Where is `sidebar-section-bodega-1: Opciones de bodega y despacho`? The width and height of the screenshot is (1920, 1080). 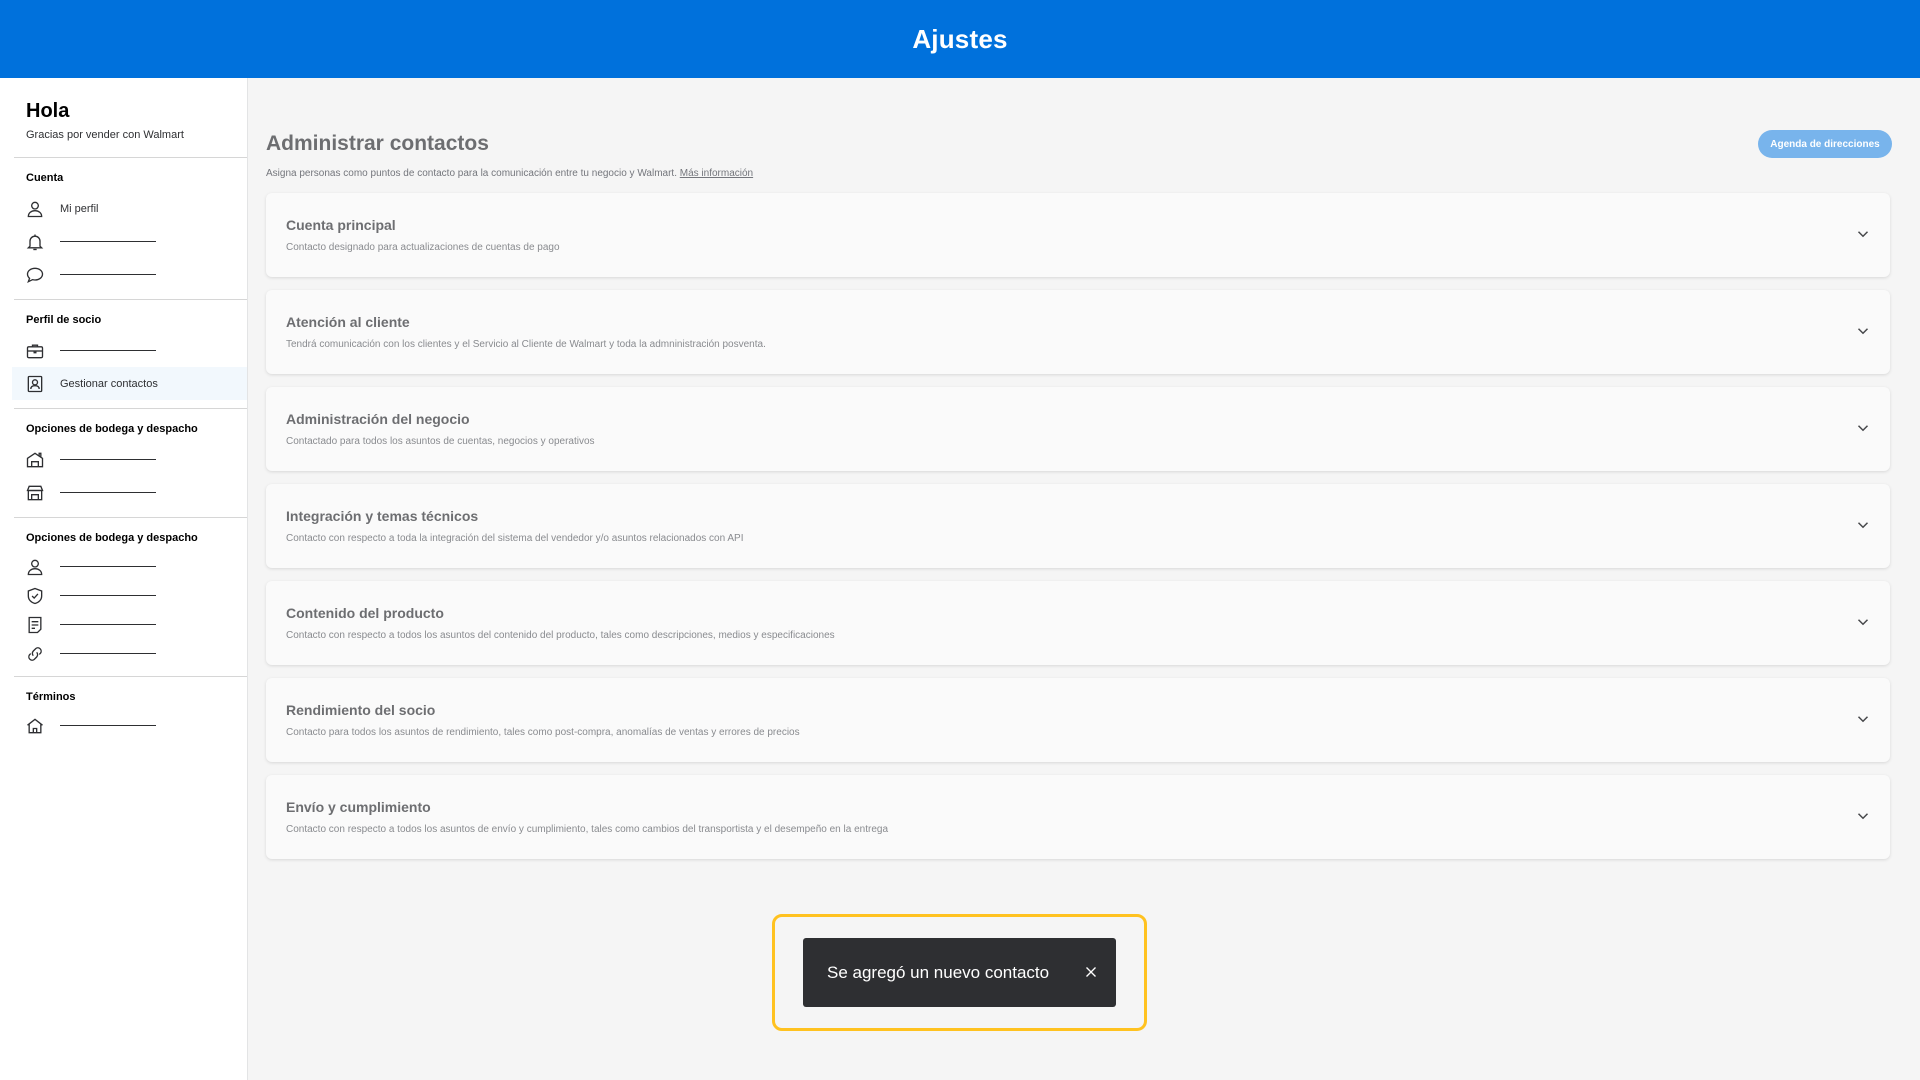
sidebar-section-bodega-1: Opciones de bodega y despacho is located at coordinates (130, 463).